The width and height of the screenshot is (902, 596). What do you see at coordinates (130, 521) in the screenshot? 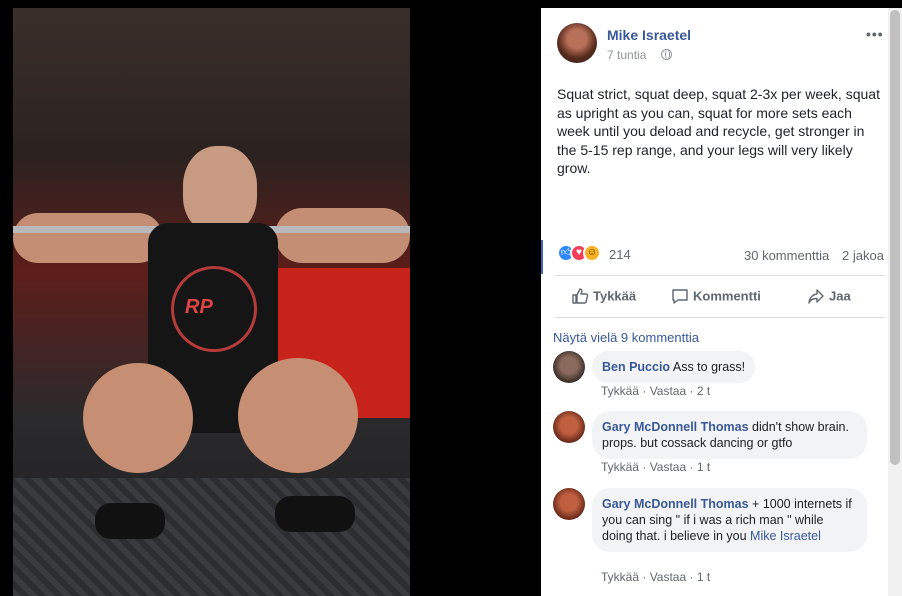
I see `photo-left-shoe` at bounding box center [130, 521].